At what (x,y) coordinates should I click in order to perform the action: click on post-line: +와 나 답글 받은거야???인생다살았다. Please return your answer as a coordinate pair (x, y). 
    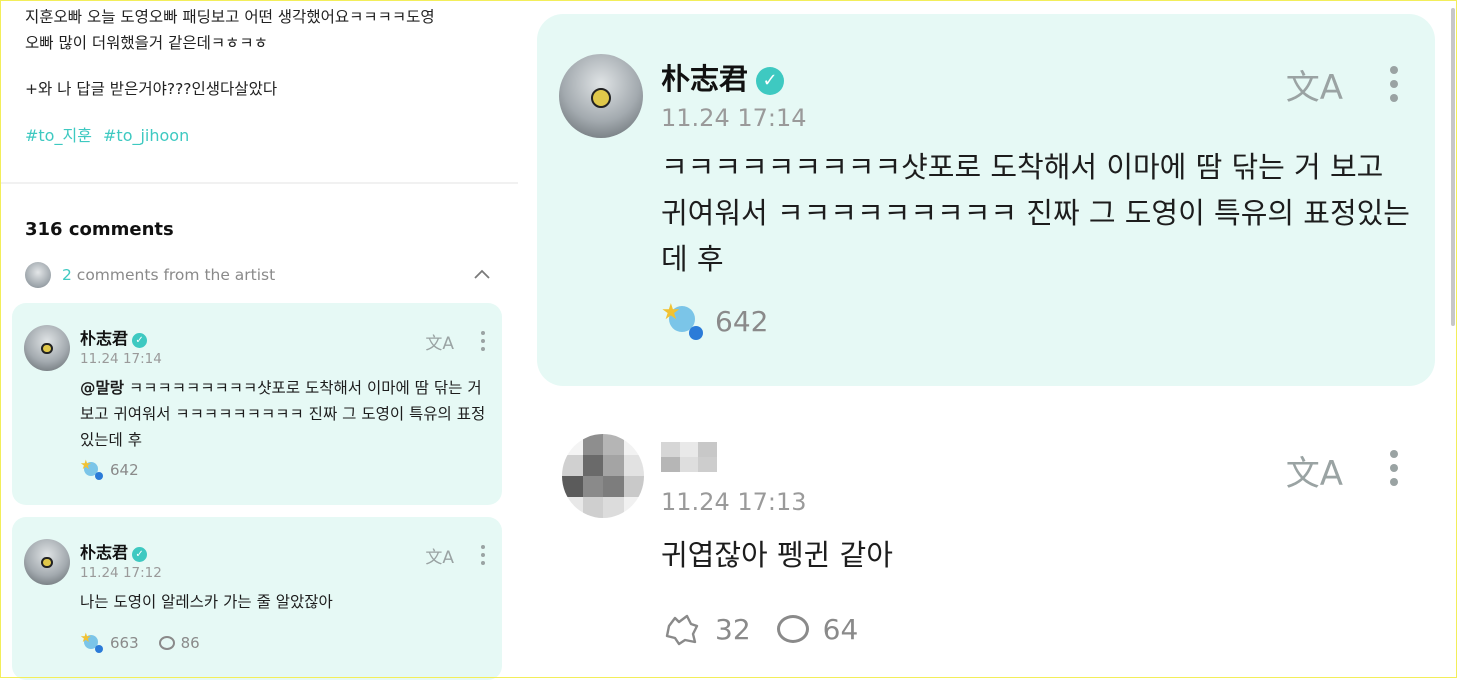
    Looking at the image, I should click on (151, 89).